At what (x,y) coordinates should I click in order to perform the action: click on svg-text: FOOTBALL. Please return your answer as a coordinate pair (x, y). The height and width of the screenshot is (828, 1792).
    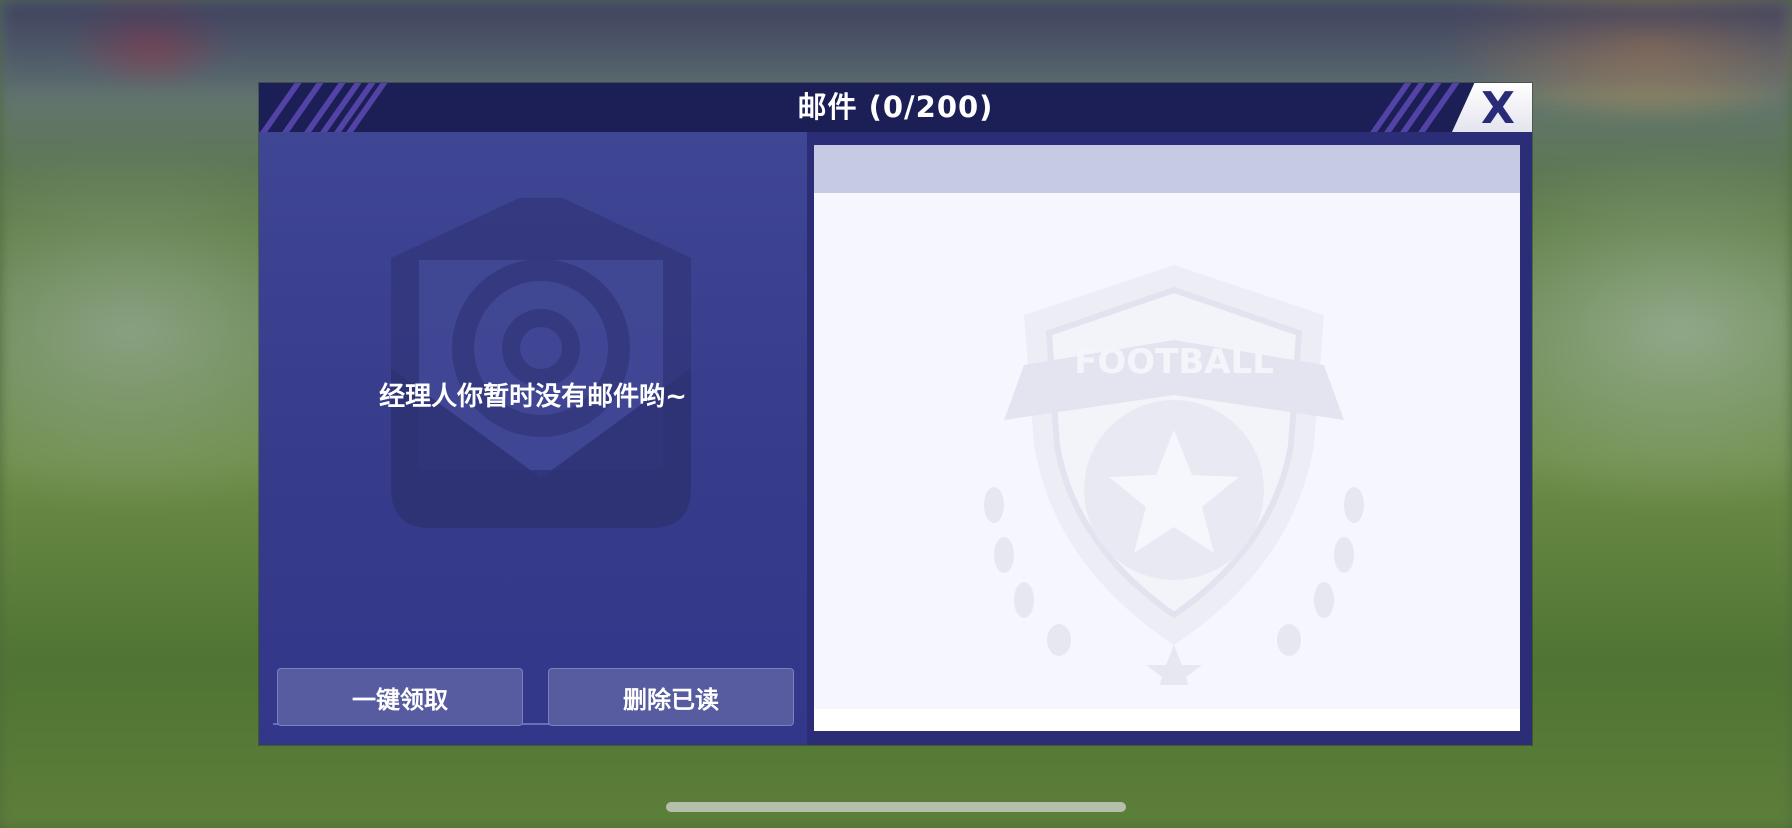
    Looking at the image, I should click on (1174, 362).